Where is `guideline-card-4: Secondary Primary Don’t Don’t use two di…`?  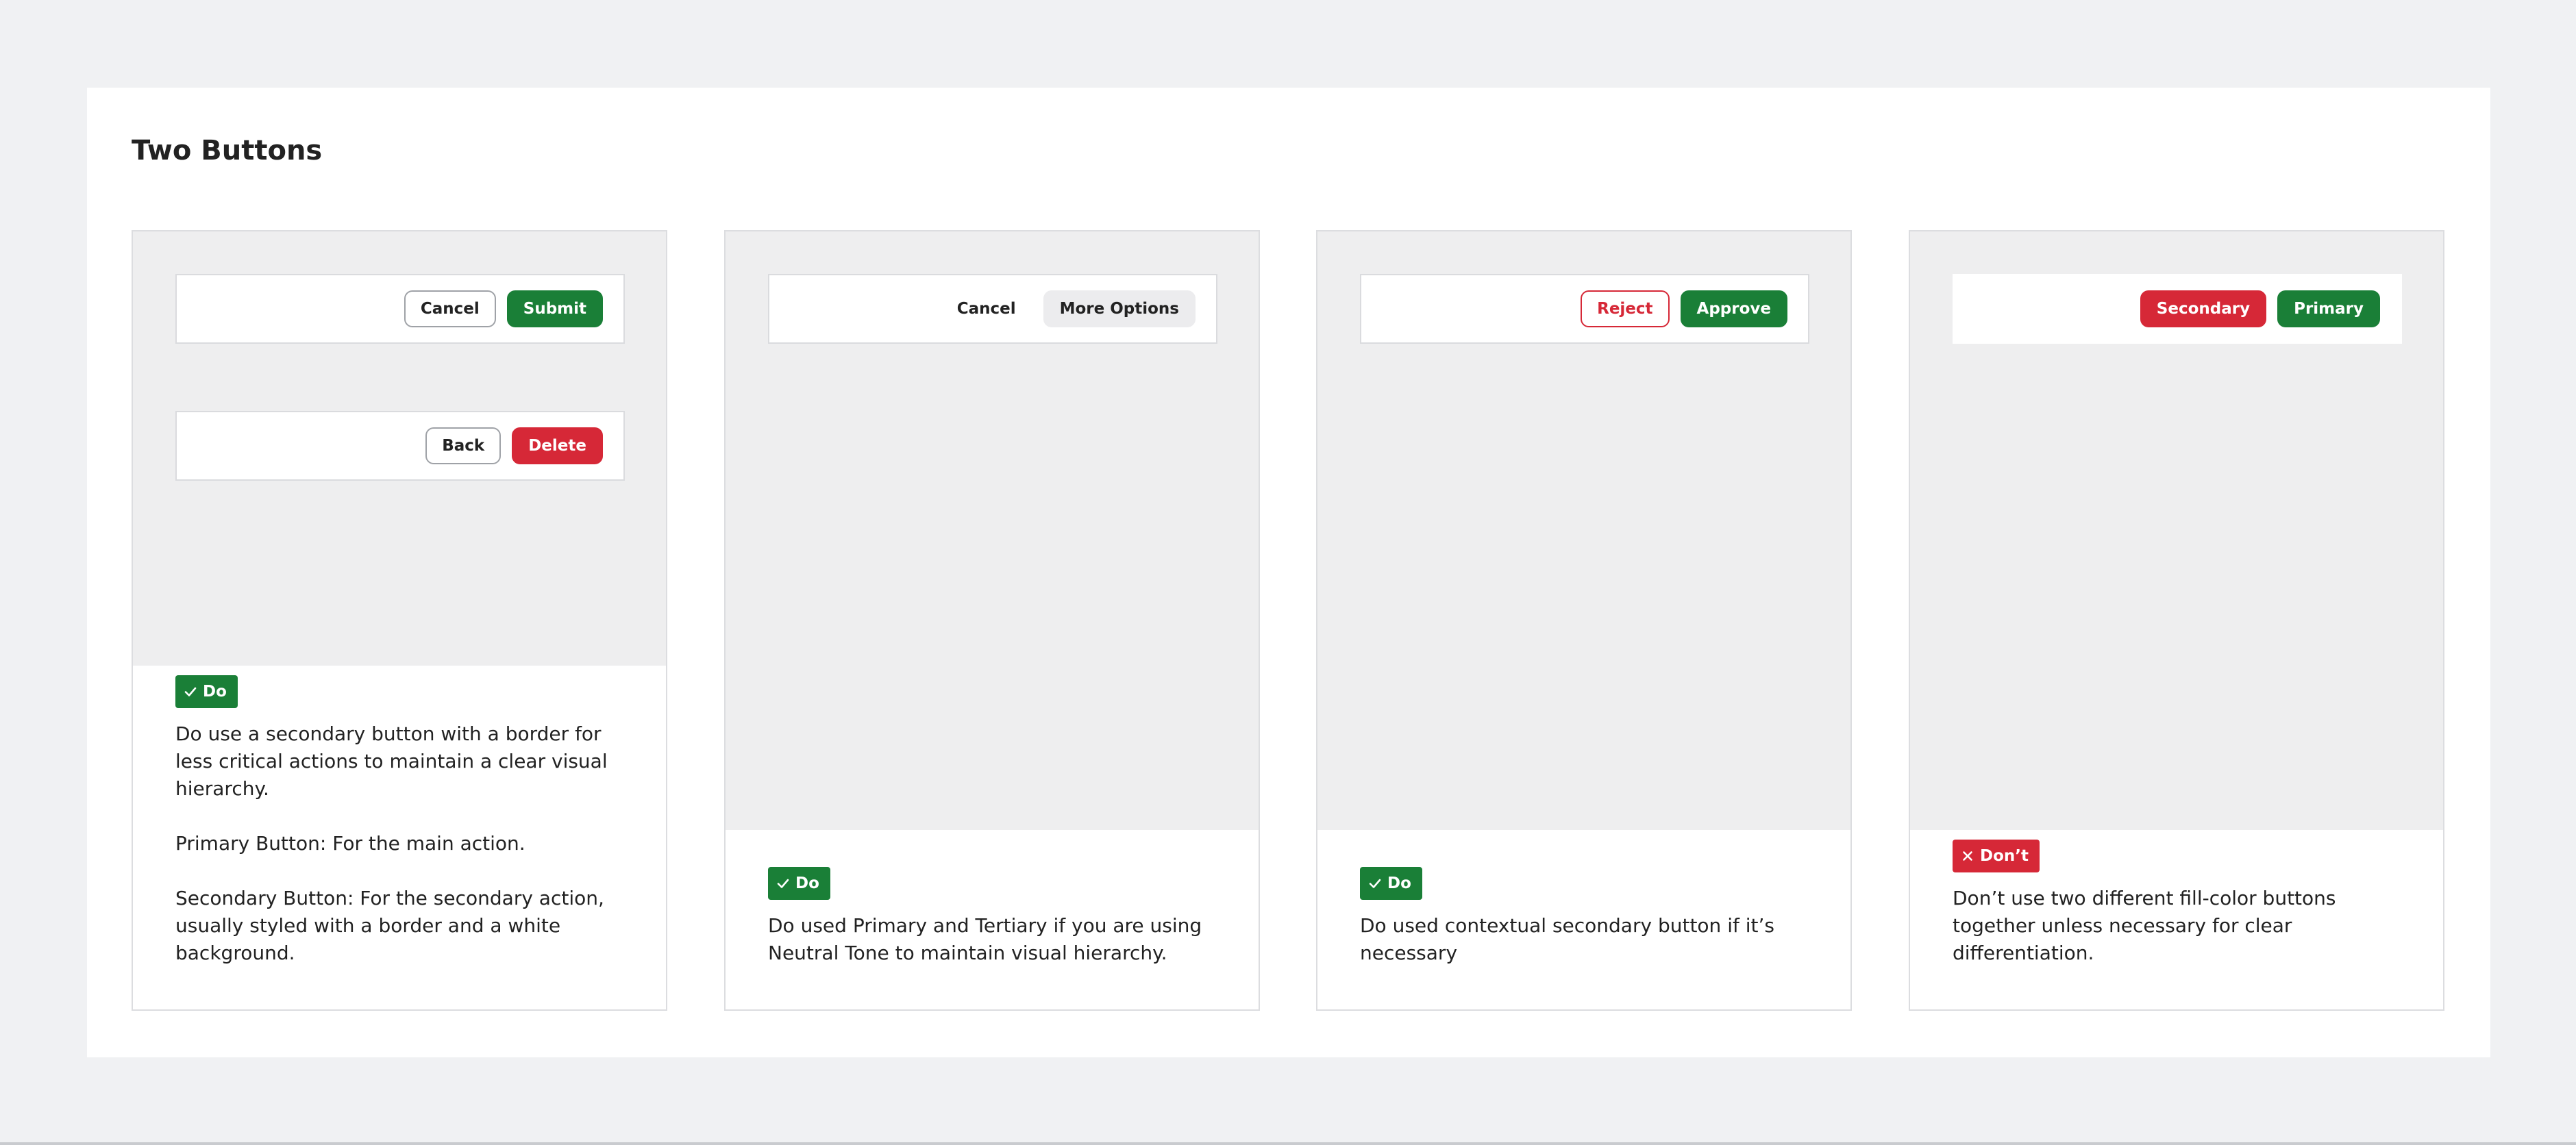
guideline-card-4: Secondary Primary Don’t Don’t use two di… is located at coordinates (2176, 620).